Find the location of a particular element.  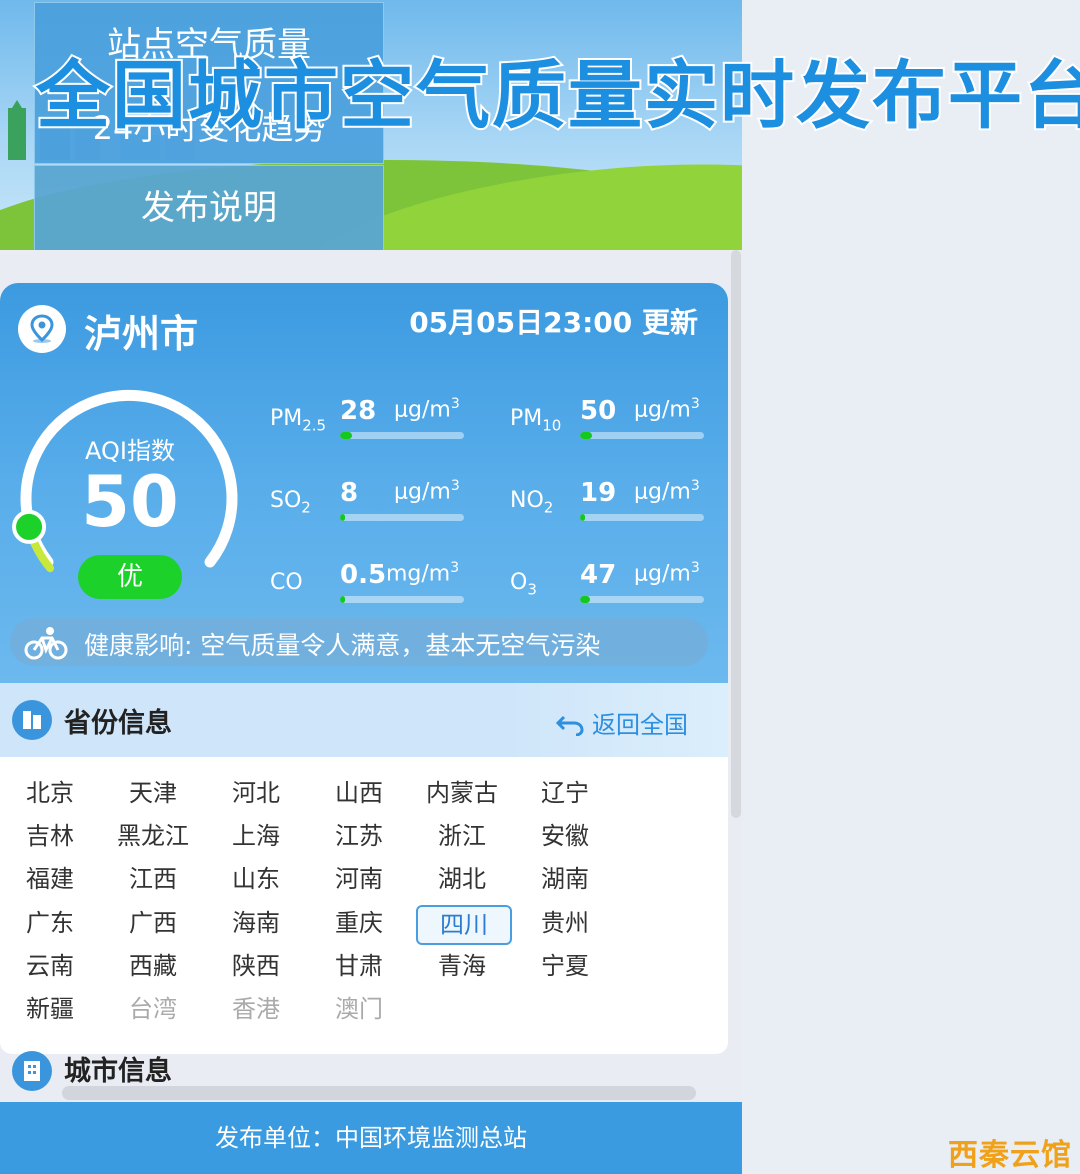

province-item: 宁夏 is located at coordinates (565, 966).